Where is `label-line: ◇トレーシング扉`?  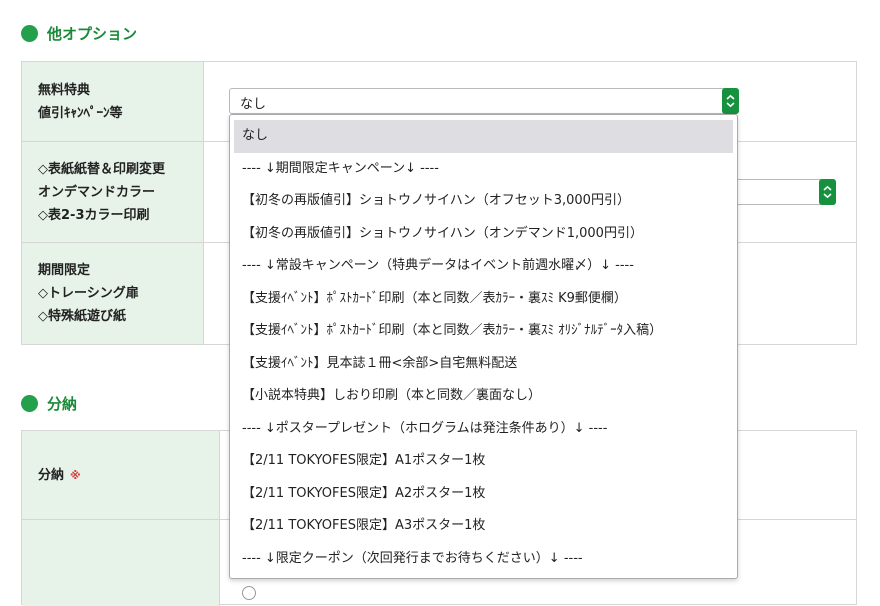 label-line: ◇トレーシング扉 is located at coordinates (88, 293).